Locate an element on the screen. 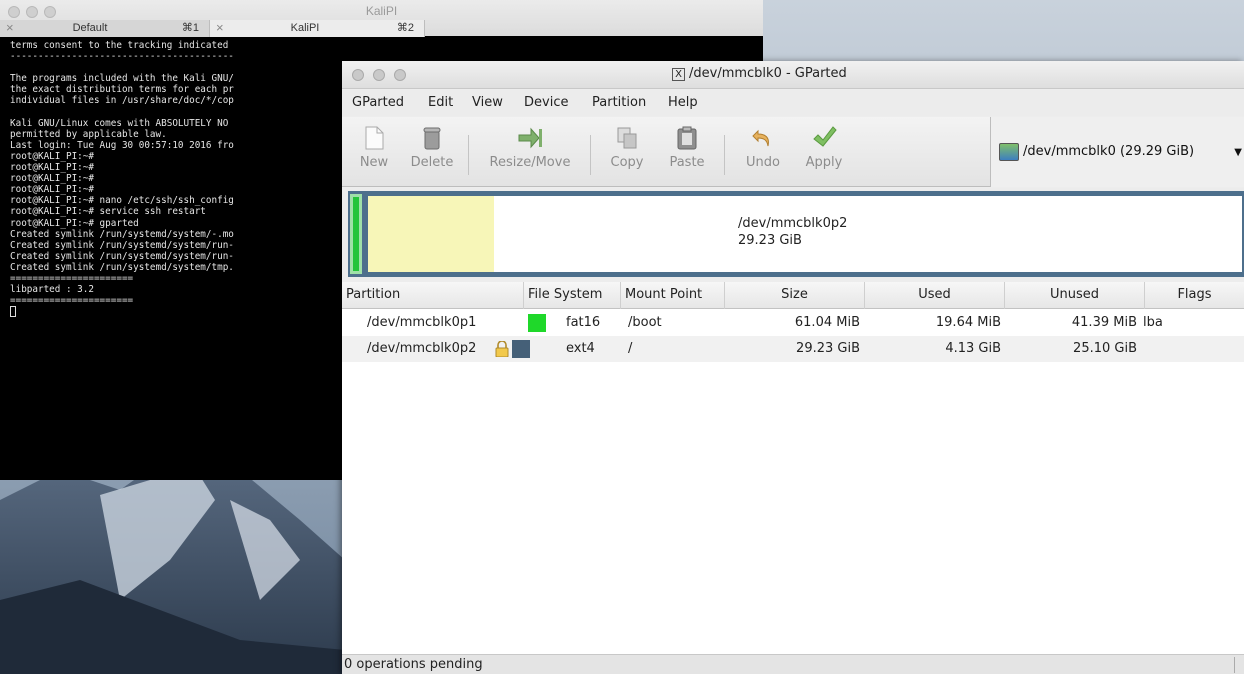 The image size is (1244, 674). device-selector: /dev/mmcblk0 (29.29 GiB) ▼ is located at coordinates (1117, 152).